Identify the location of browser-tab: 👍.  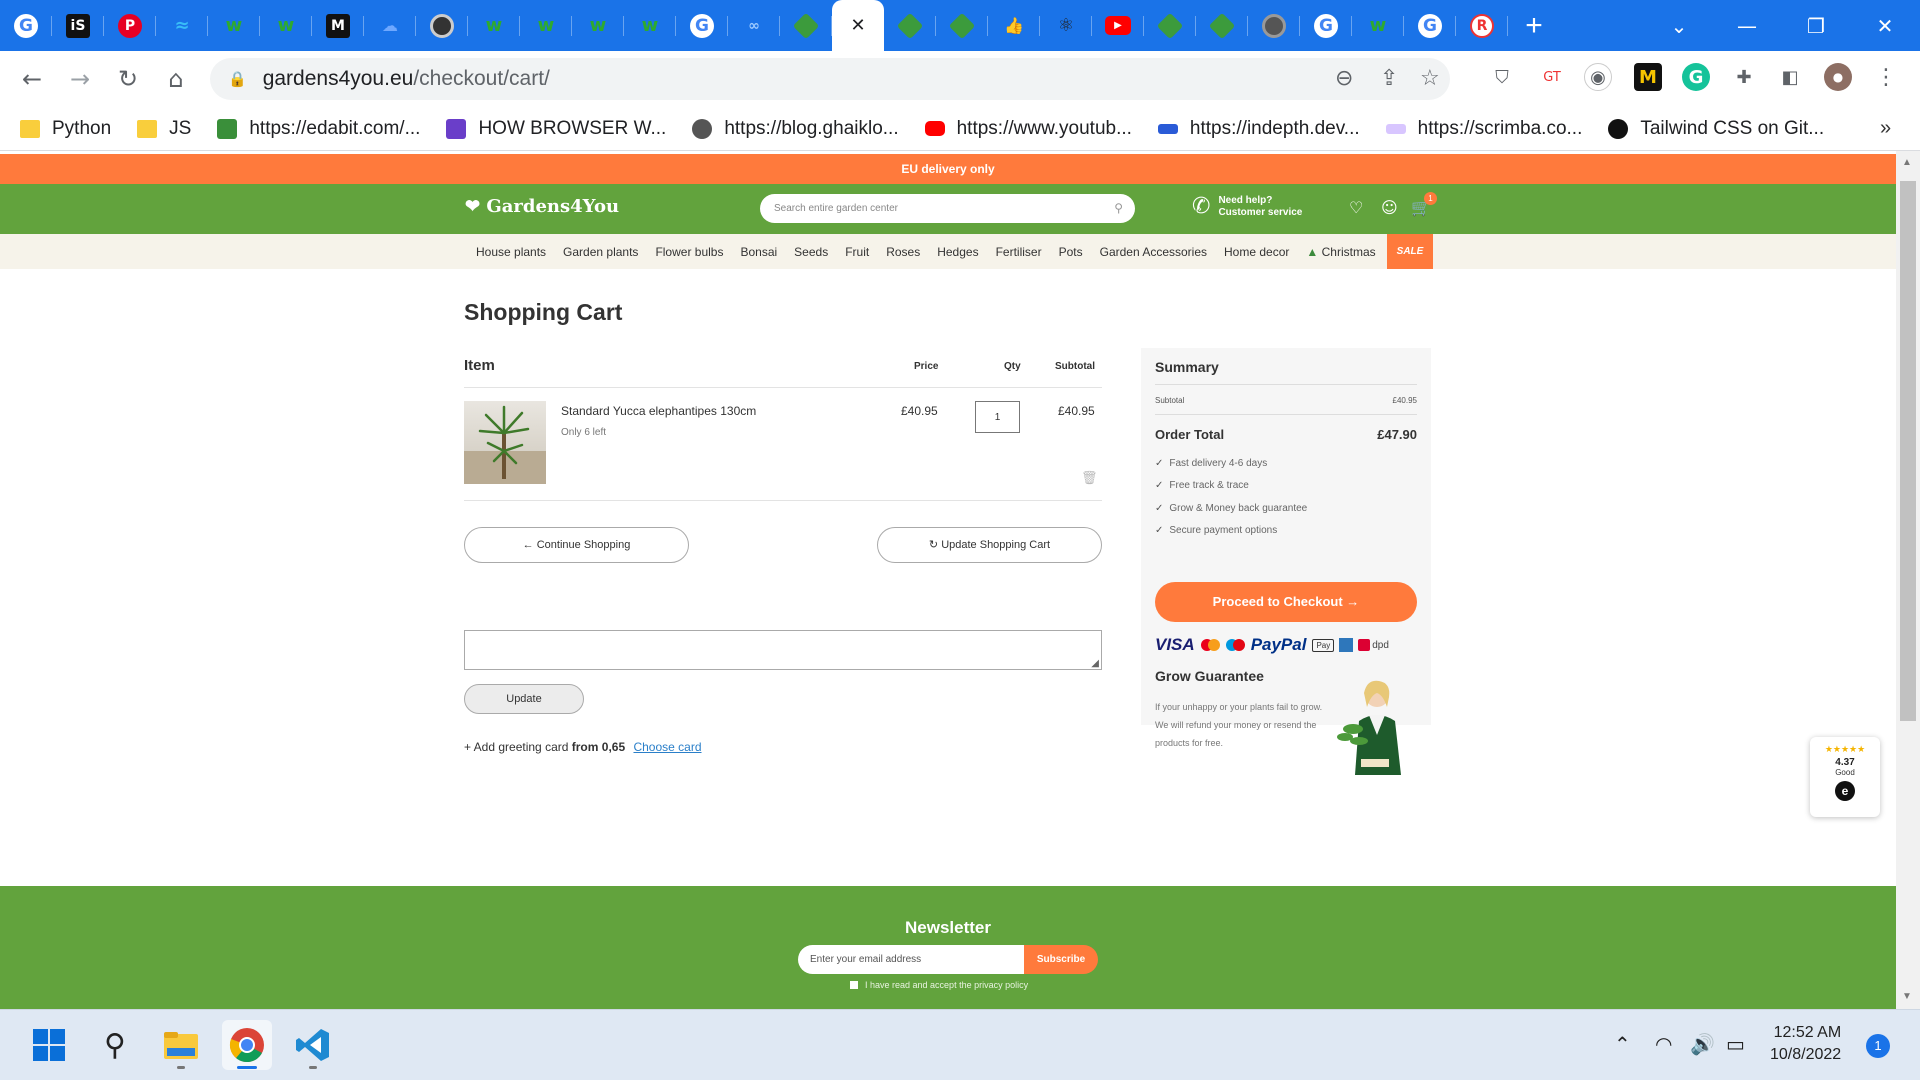
(1014, 25).